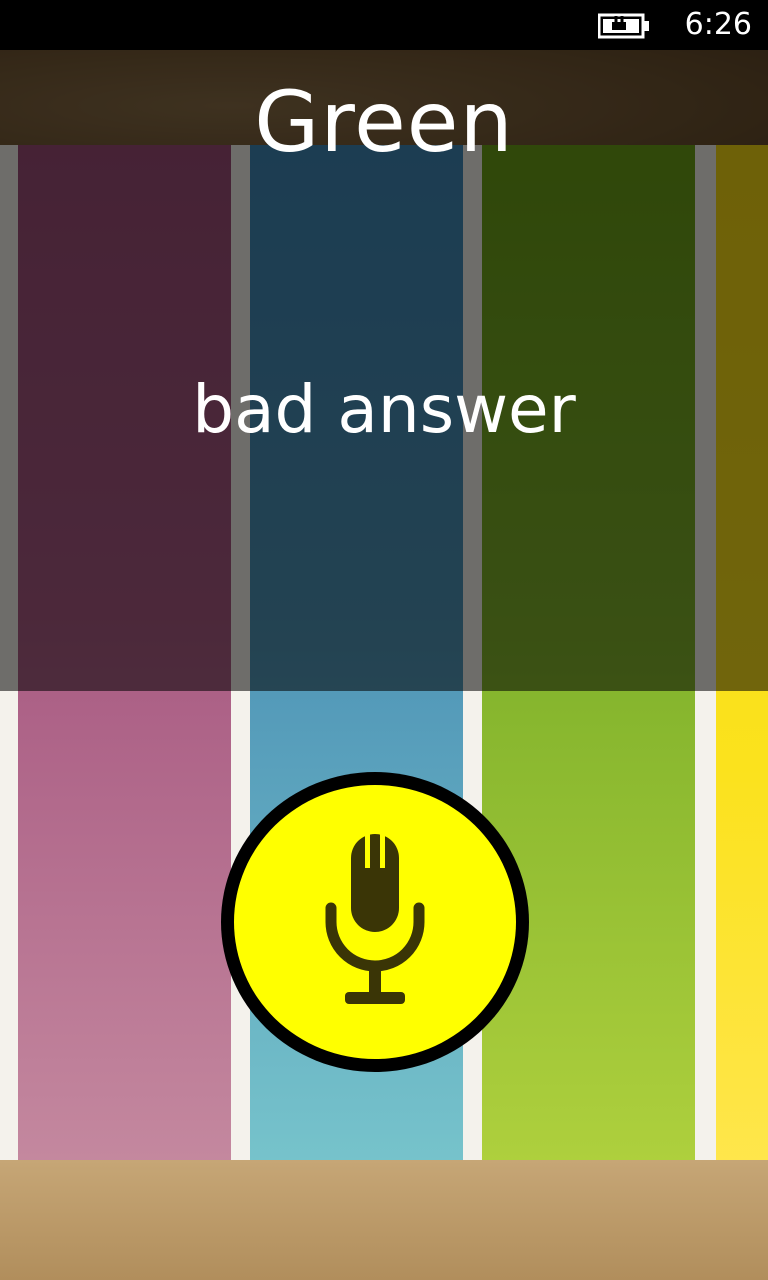 This screenshot has height=1280, width=768. Describe the element at coordinates (375, 919) in the screenshot. I see `microphone-icon` at that location.